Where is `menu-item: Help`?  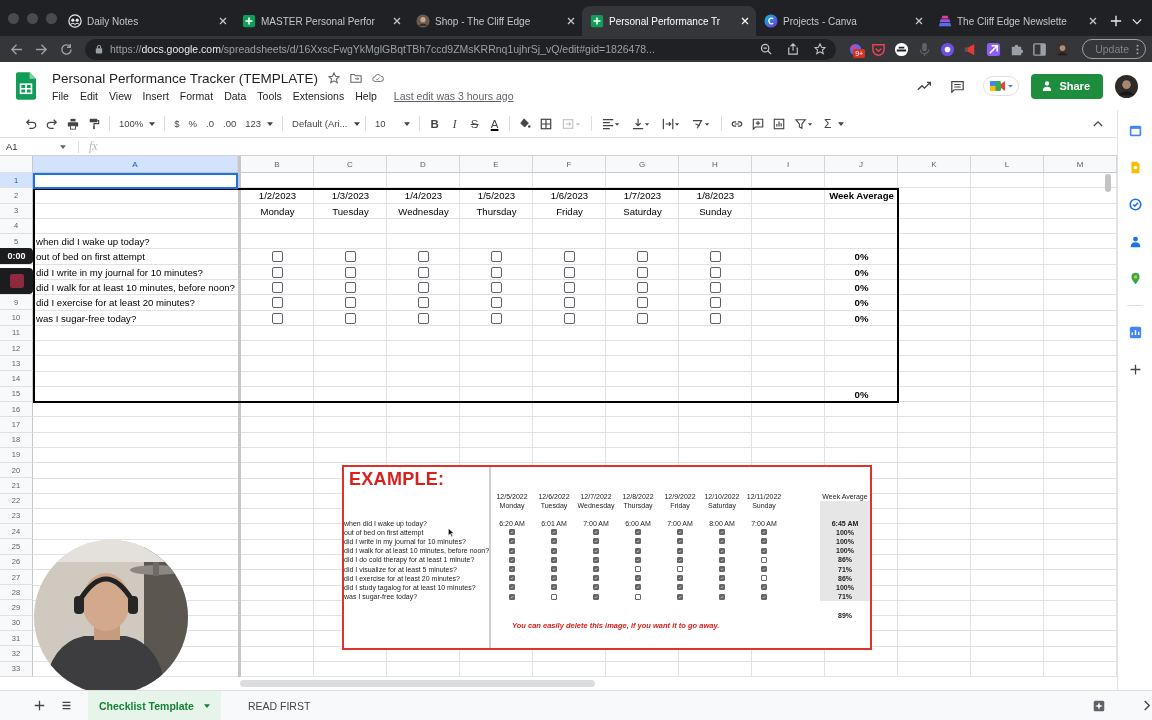 menu-item: Help is located at coordinates (366, 95).